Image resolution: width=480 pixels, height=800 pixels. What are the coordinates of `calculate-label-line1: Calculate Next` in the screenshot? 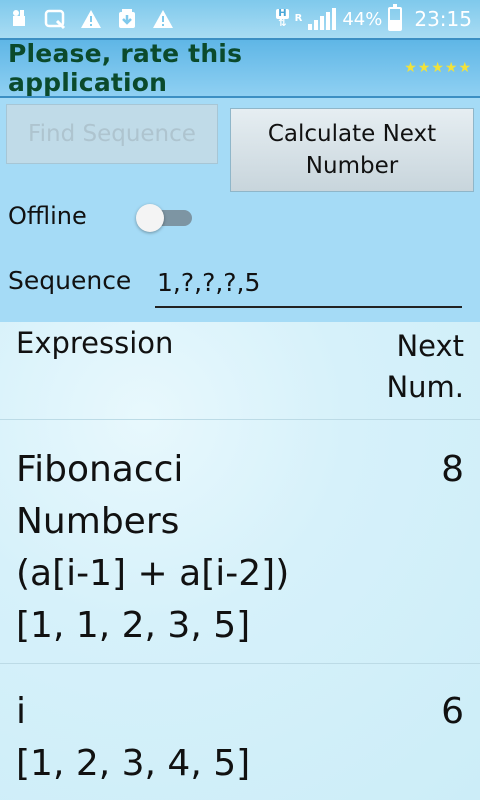 It's located at (352, 133).